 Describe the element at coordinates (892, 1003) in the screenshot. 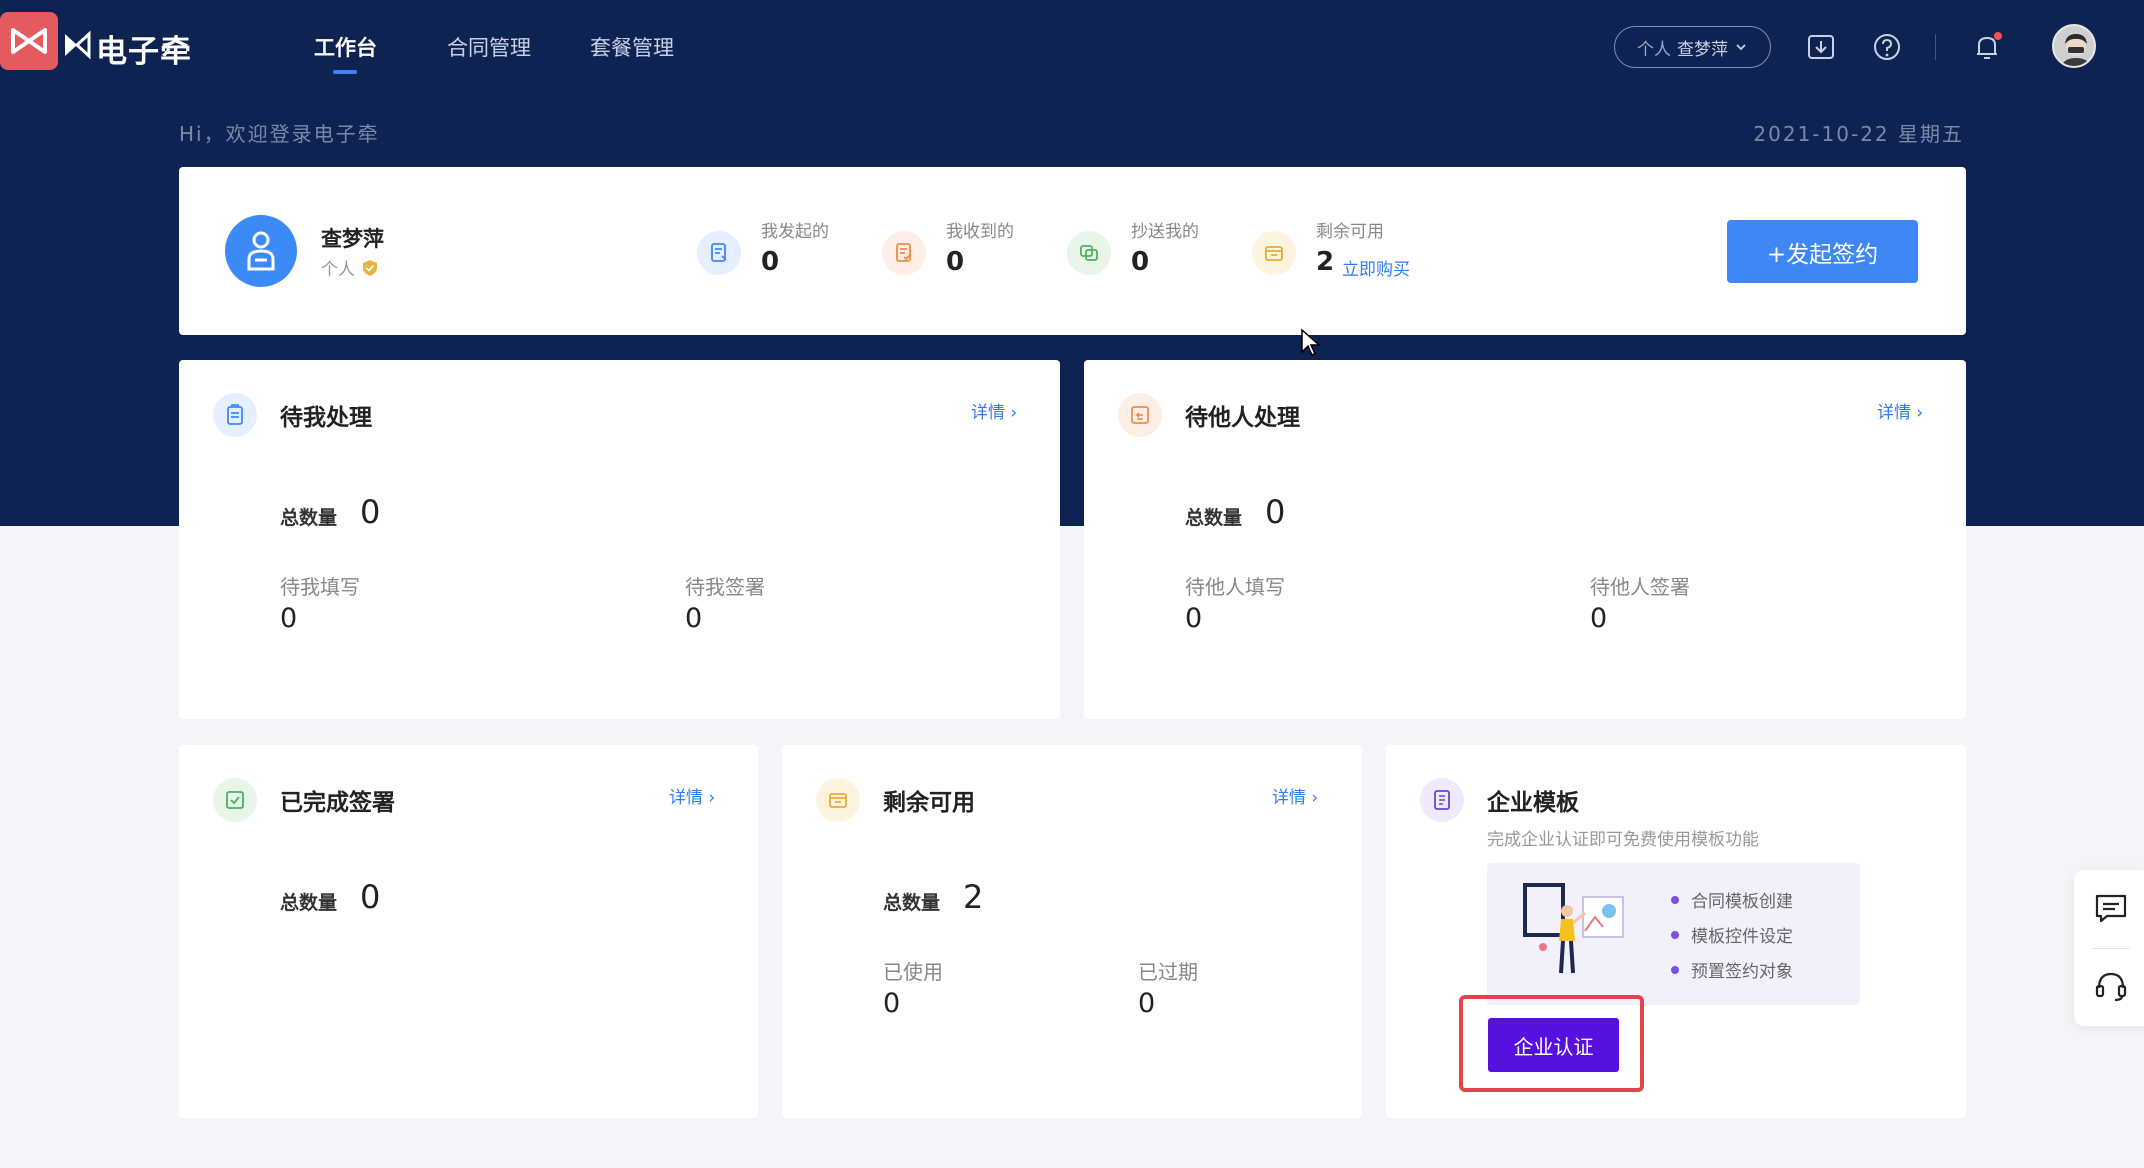

I see `sub-value-used: 0` at that location.